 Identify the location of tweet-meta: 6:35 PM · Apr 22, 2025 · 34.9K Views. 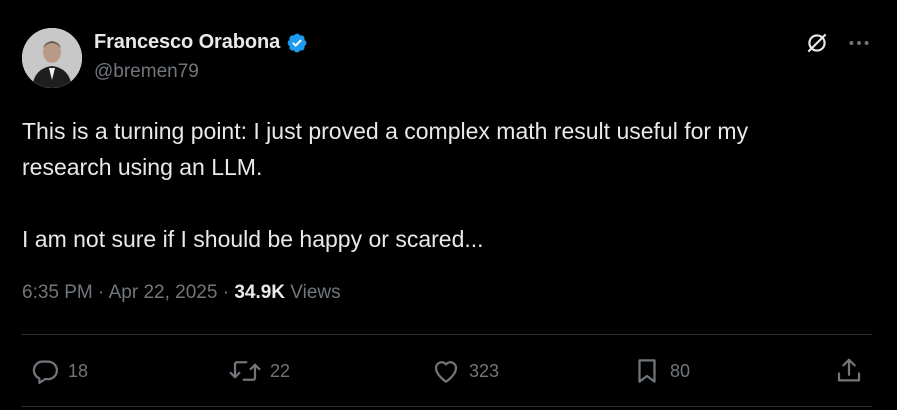
(181, 293).